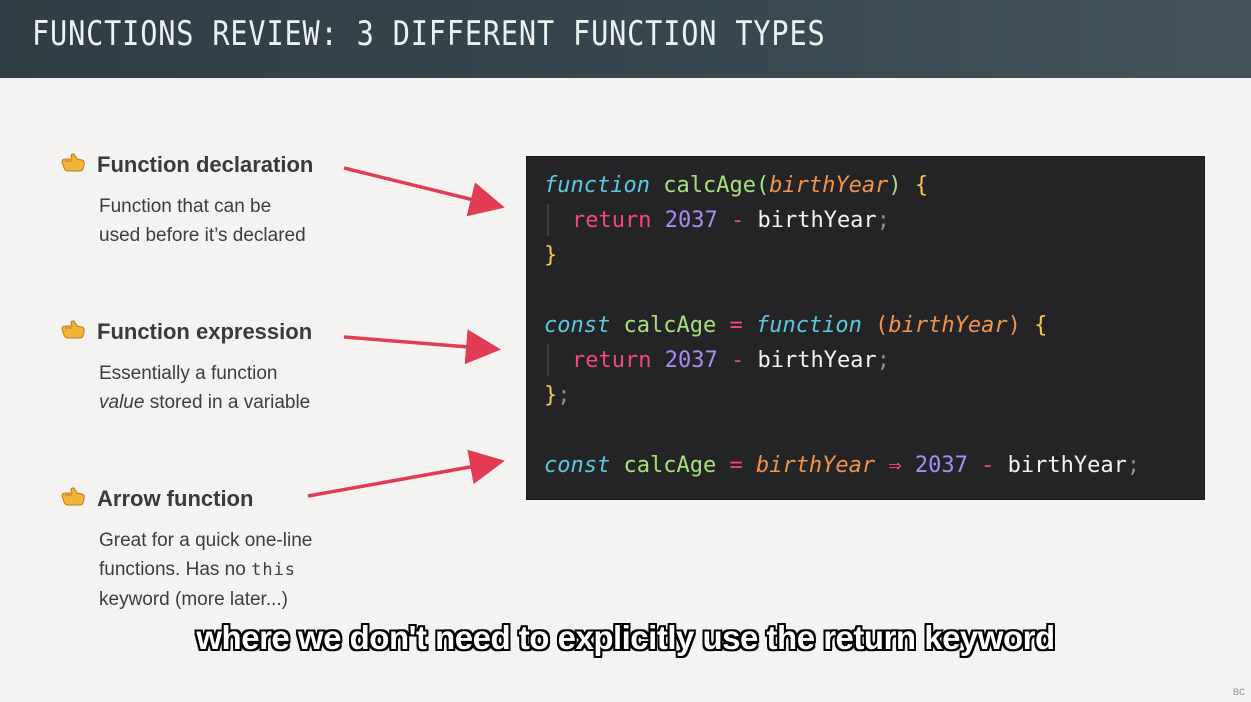  Describe the element at coordinates (227, 402) in the screenshot. I see `desc-text: stored in a variable` at that location.